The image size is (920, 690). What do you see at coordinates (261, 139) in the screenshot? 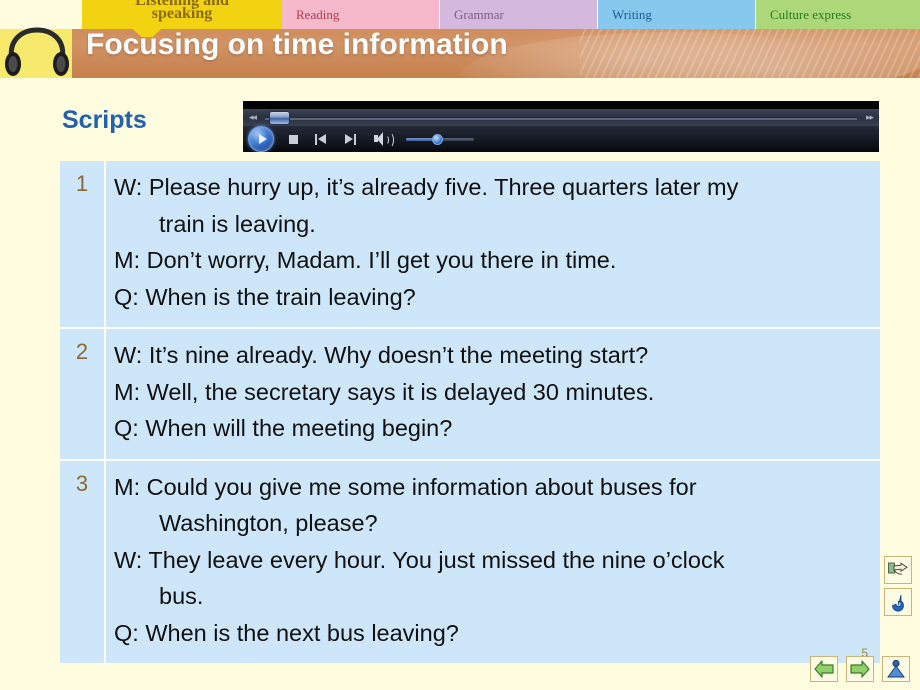
I see `play-icon` at bounding box center [261, 139].